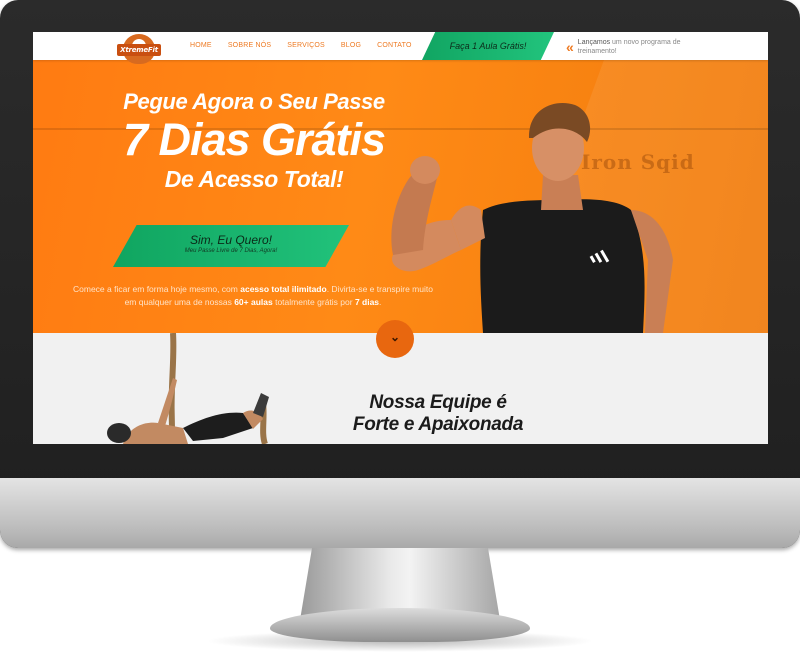 This screenshot has width=800, height=657. Describe the element at coordinates (254, 101) in the screenshot. I see `headline-line-1: Pegue Agora o Seu Passe` at that location.